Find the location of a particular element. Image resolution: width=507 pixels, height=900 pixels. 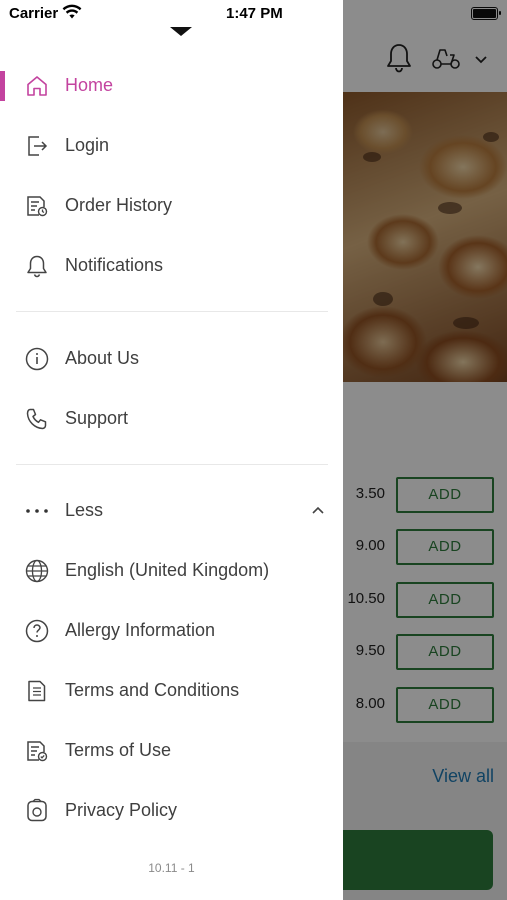

carrier-label: Carrier is located at coordinates (34, 13).